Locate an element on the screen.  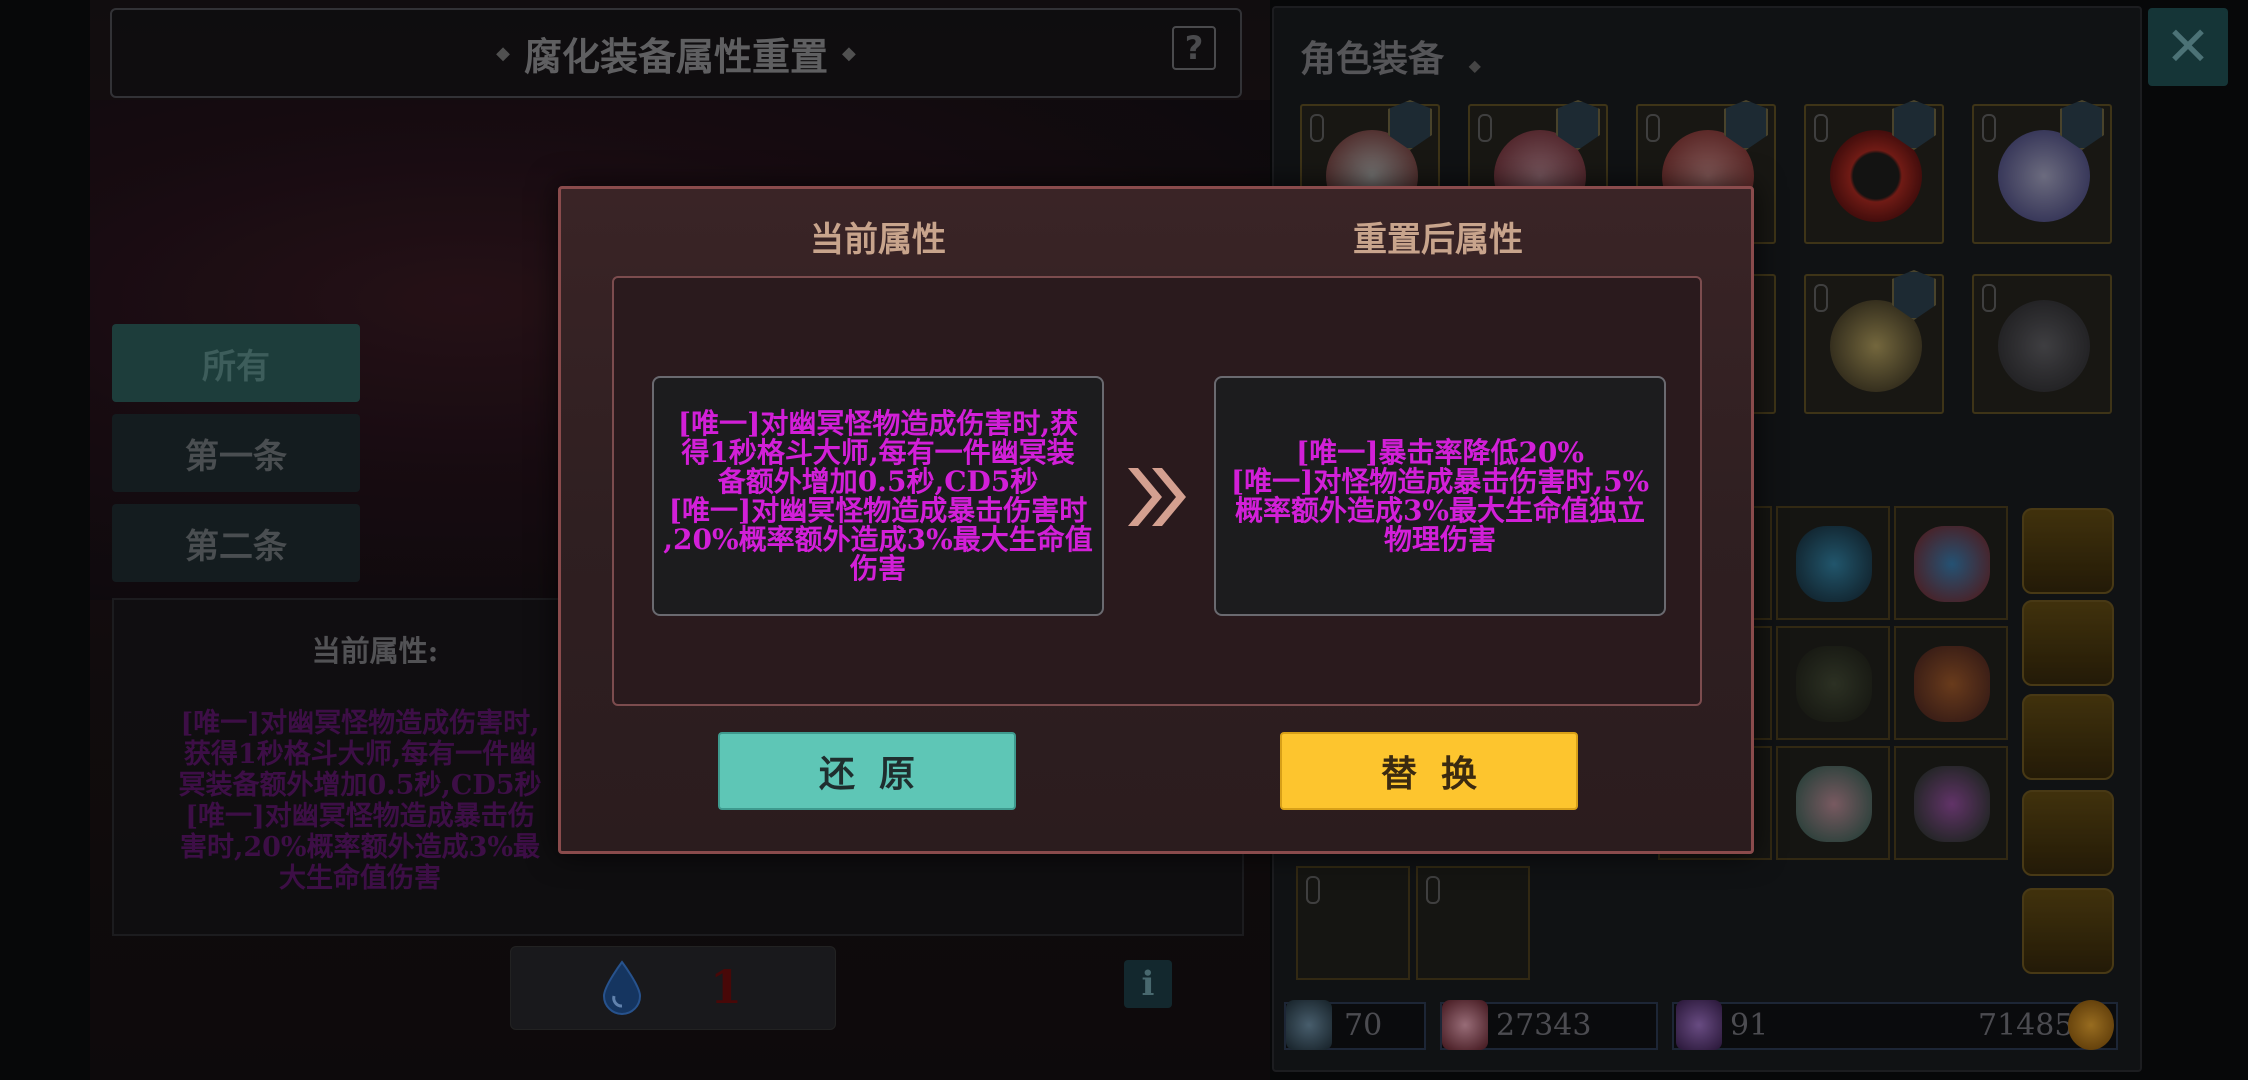
attr-line: 备额外增加0.5秒,CD5秒 is located at coordinates (878, 481).